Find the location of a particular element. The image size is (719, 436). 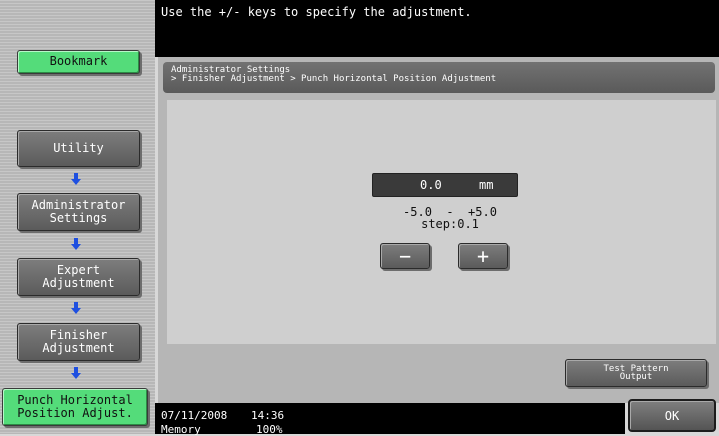

minus-icon: − is located at coordinates (405, 256).